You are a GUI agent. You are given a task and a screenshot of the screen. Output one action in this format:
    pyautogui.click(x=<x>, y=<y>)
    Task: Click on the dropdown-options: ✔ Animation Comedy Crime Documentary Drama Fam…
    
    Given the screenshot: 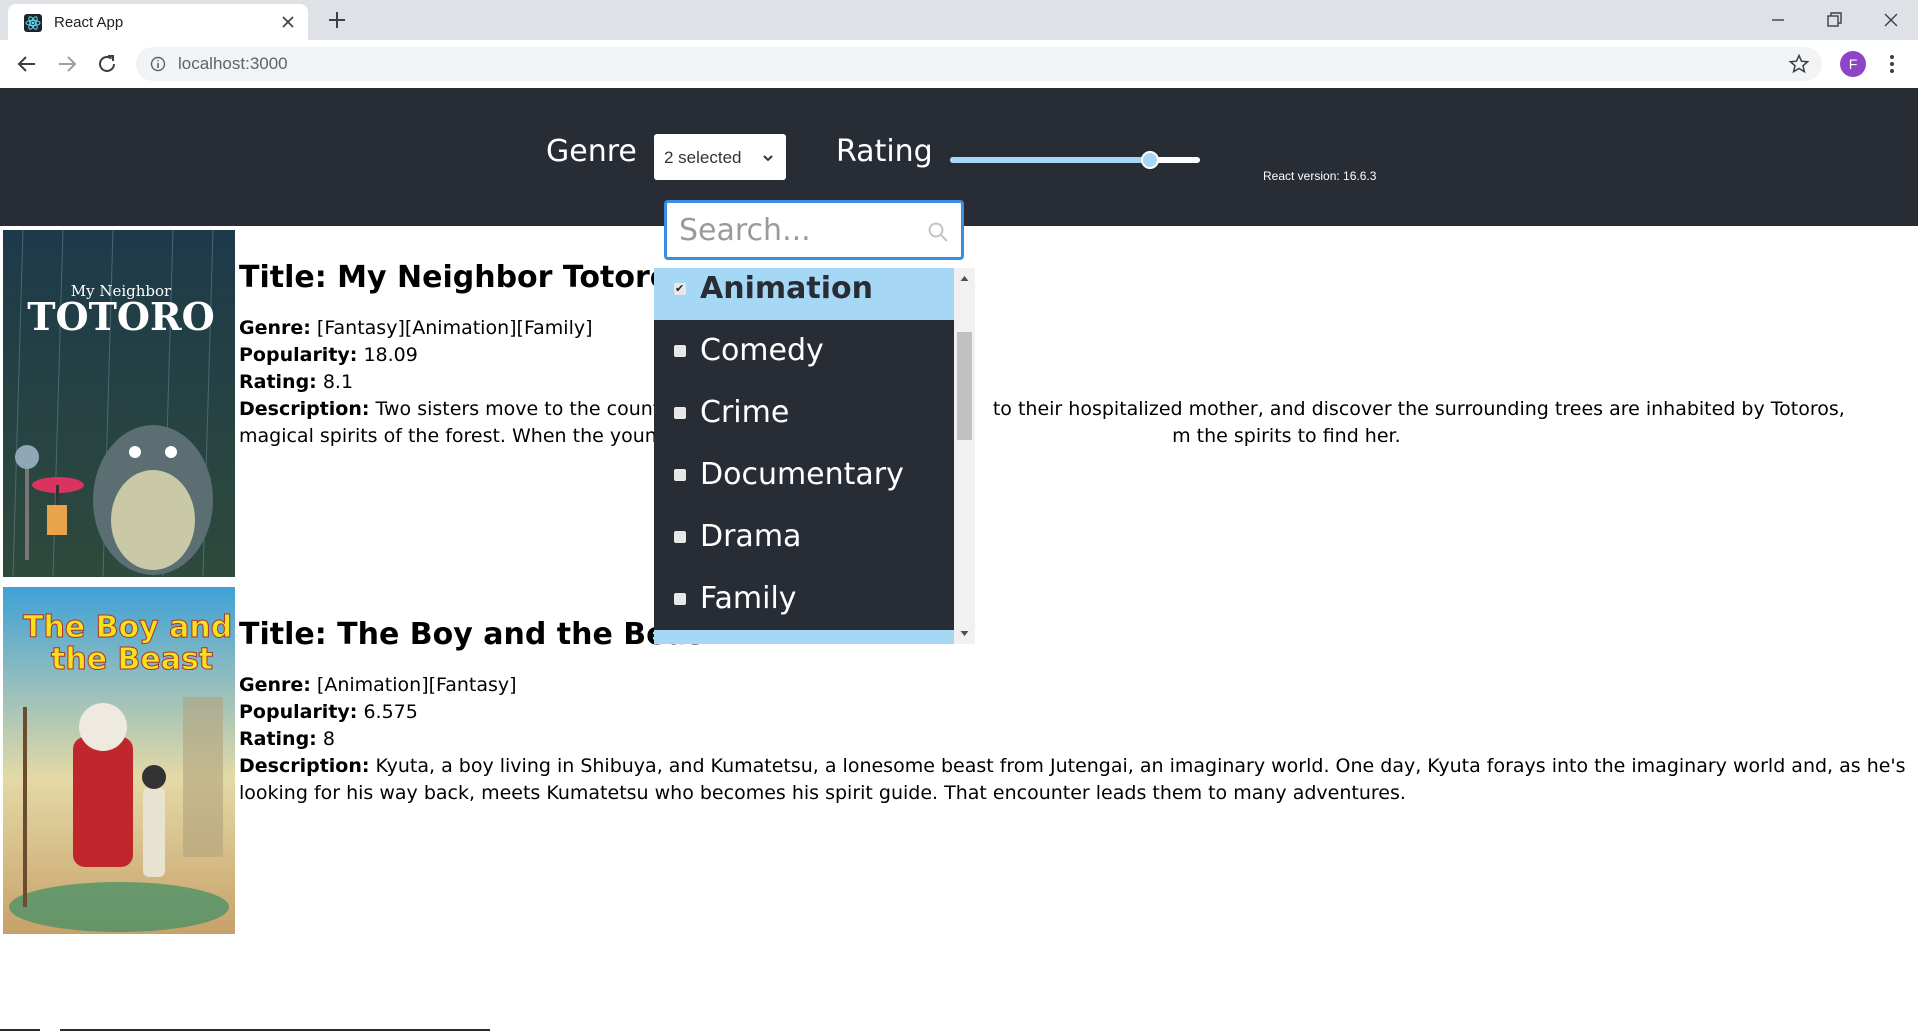 What is the action you would take?
    pyautogui.click(x=804, y=456)
    